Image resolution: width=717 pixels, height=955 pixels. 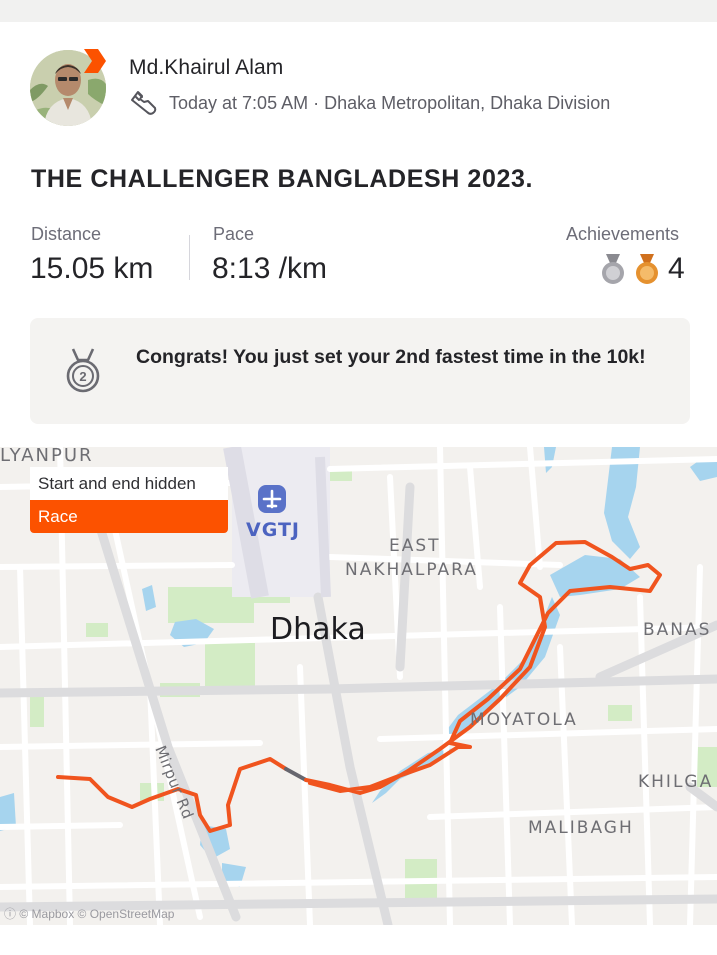 I want to click on map-label-banas: BANAS, so click(x=677, y=630).